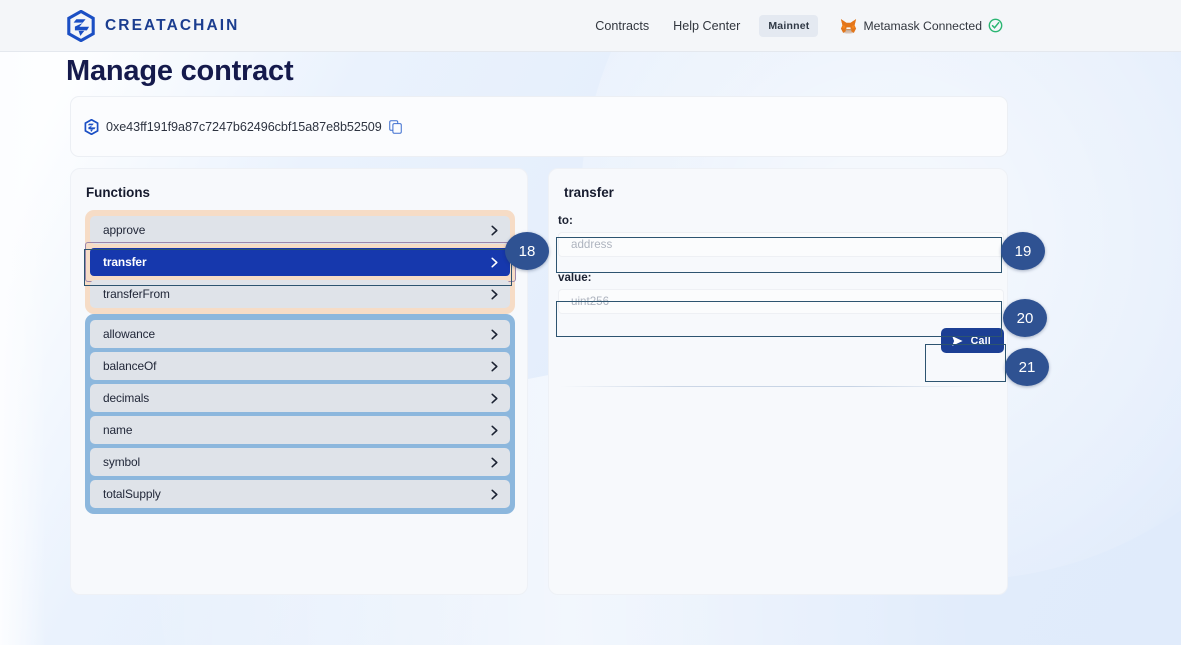  I want to click on annotation-badge-18: 18, so click(527, 251).